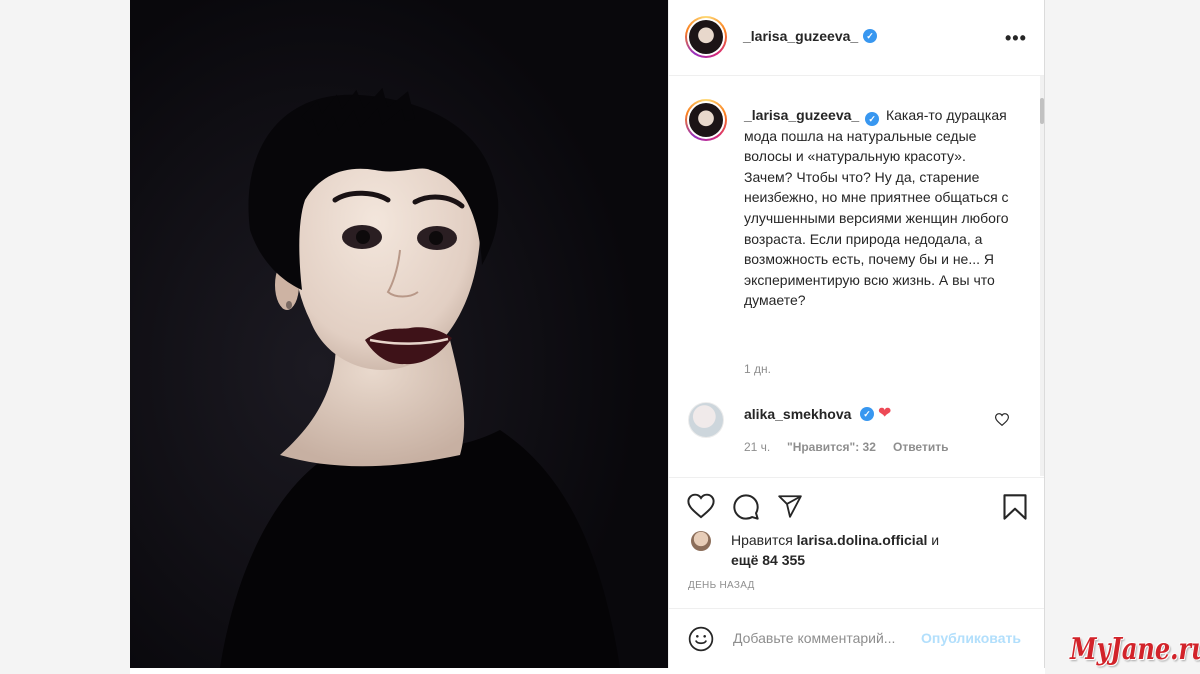 The width and height of the screenshot is (1200, 674). I want to click on comment-likes-text: "Нравится": 32, so click(831, 447).